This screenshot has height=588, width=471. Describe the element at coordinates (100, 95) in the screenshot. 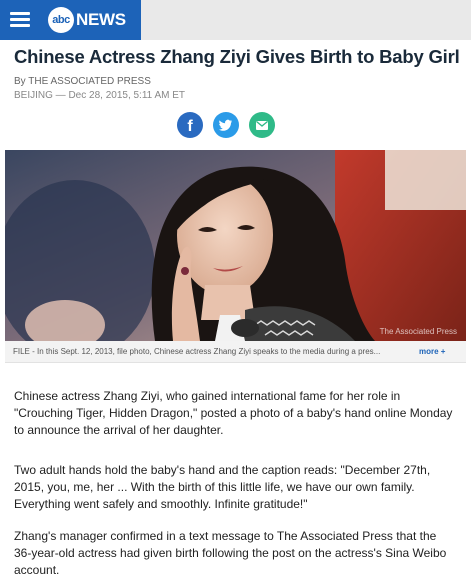

I see `article-dateline: BEIJING — Dec 28, 2015, 5:11 AM ET` at that location.